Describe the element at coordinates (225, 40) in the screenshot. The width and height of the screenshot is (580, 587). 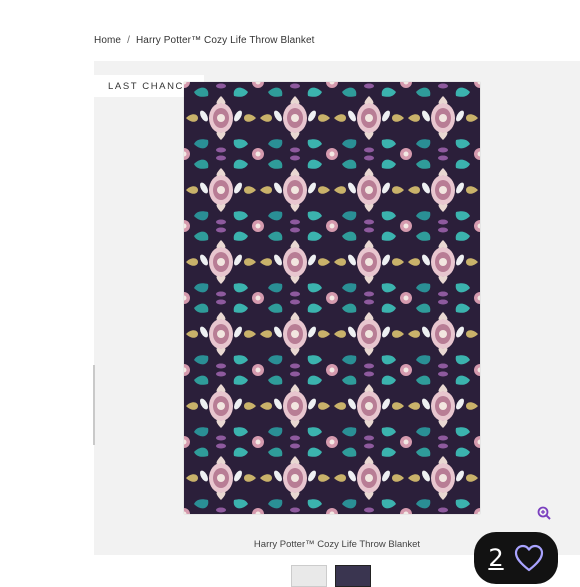
I see `breadcrumb-current: Harry Potter™ Cozy Life Throw Blanket` at that location.